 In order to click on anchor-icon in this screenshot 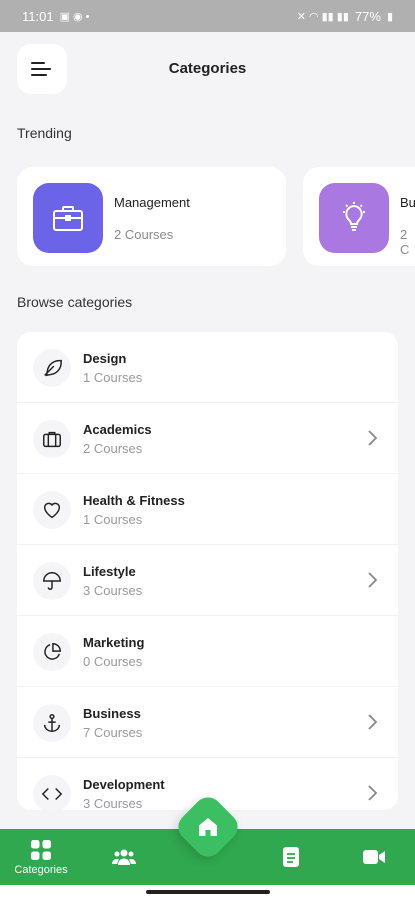, I will do `click(52, 723)`.